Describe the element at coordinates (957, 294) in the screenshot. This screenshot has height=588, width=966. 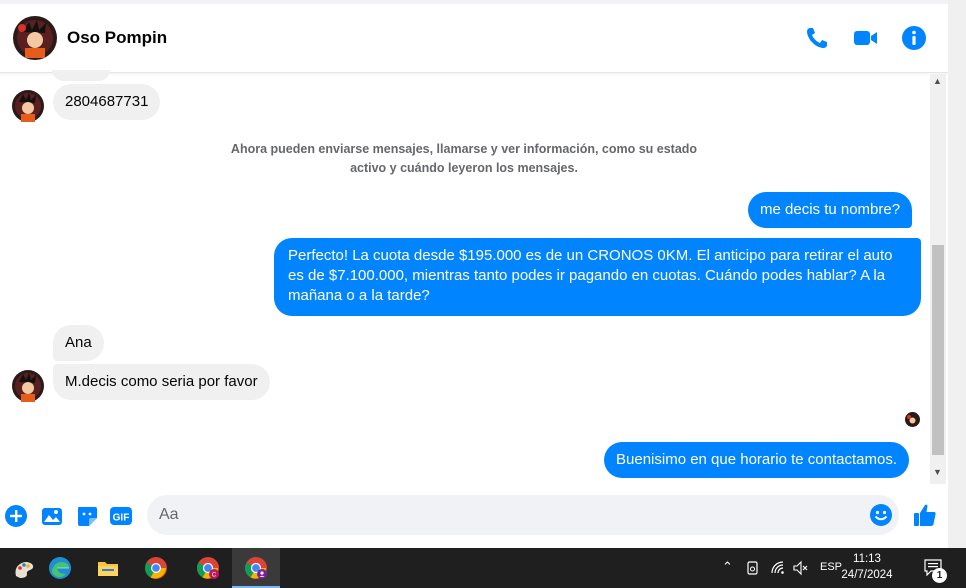
I see `window-edge` at that location.